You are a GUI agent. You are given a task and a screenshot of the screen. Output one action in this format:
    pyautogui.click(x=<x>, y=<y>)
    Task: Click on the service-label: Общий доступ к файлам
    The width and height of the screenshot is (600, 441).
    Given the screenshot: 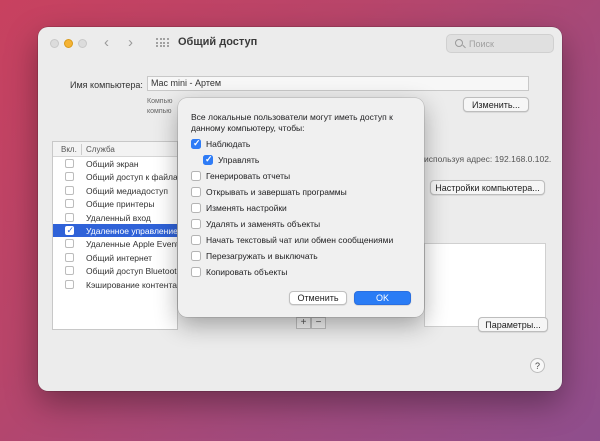 What is the action you would take?
    pyautogui.click(x=131, y=177)
    